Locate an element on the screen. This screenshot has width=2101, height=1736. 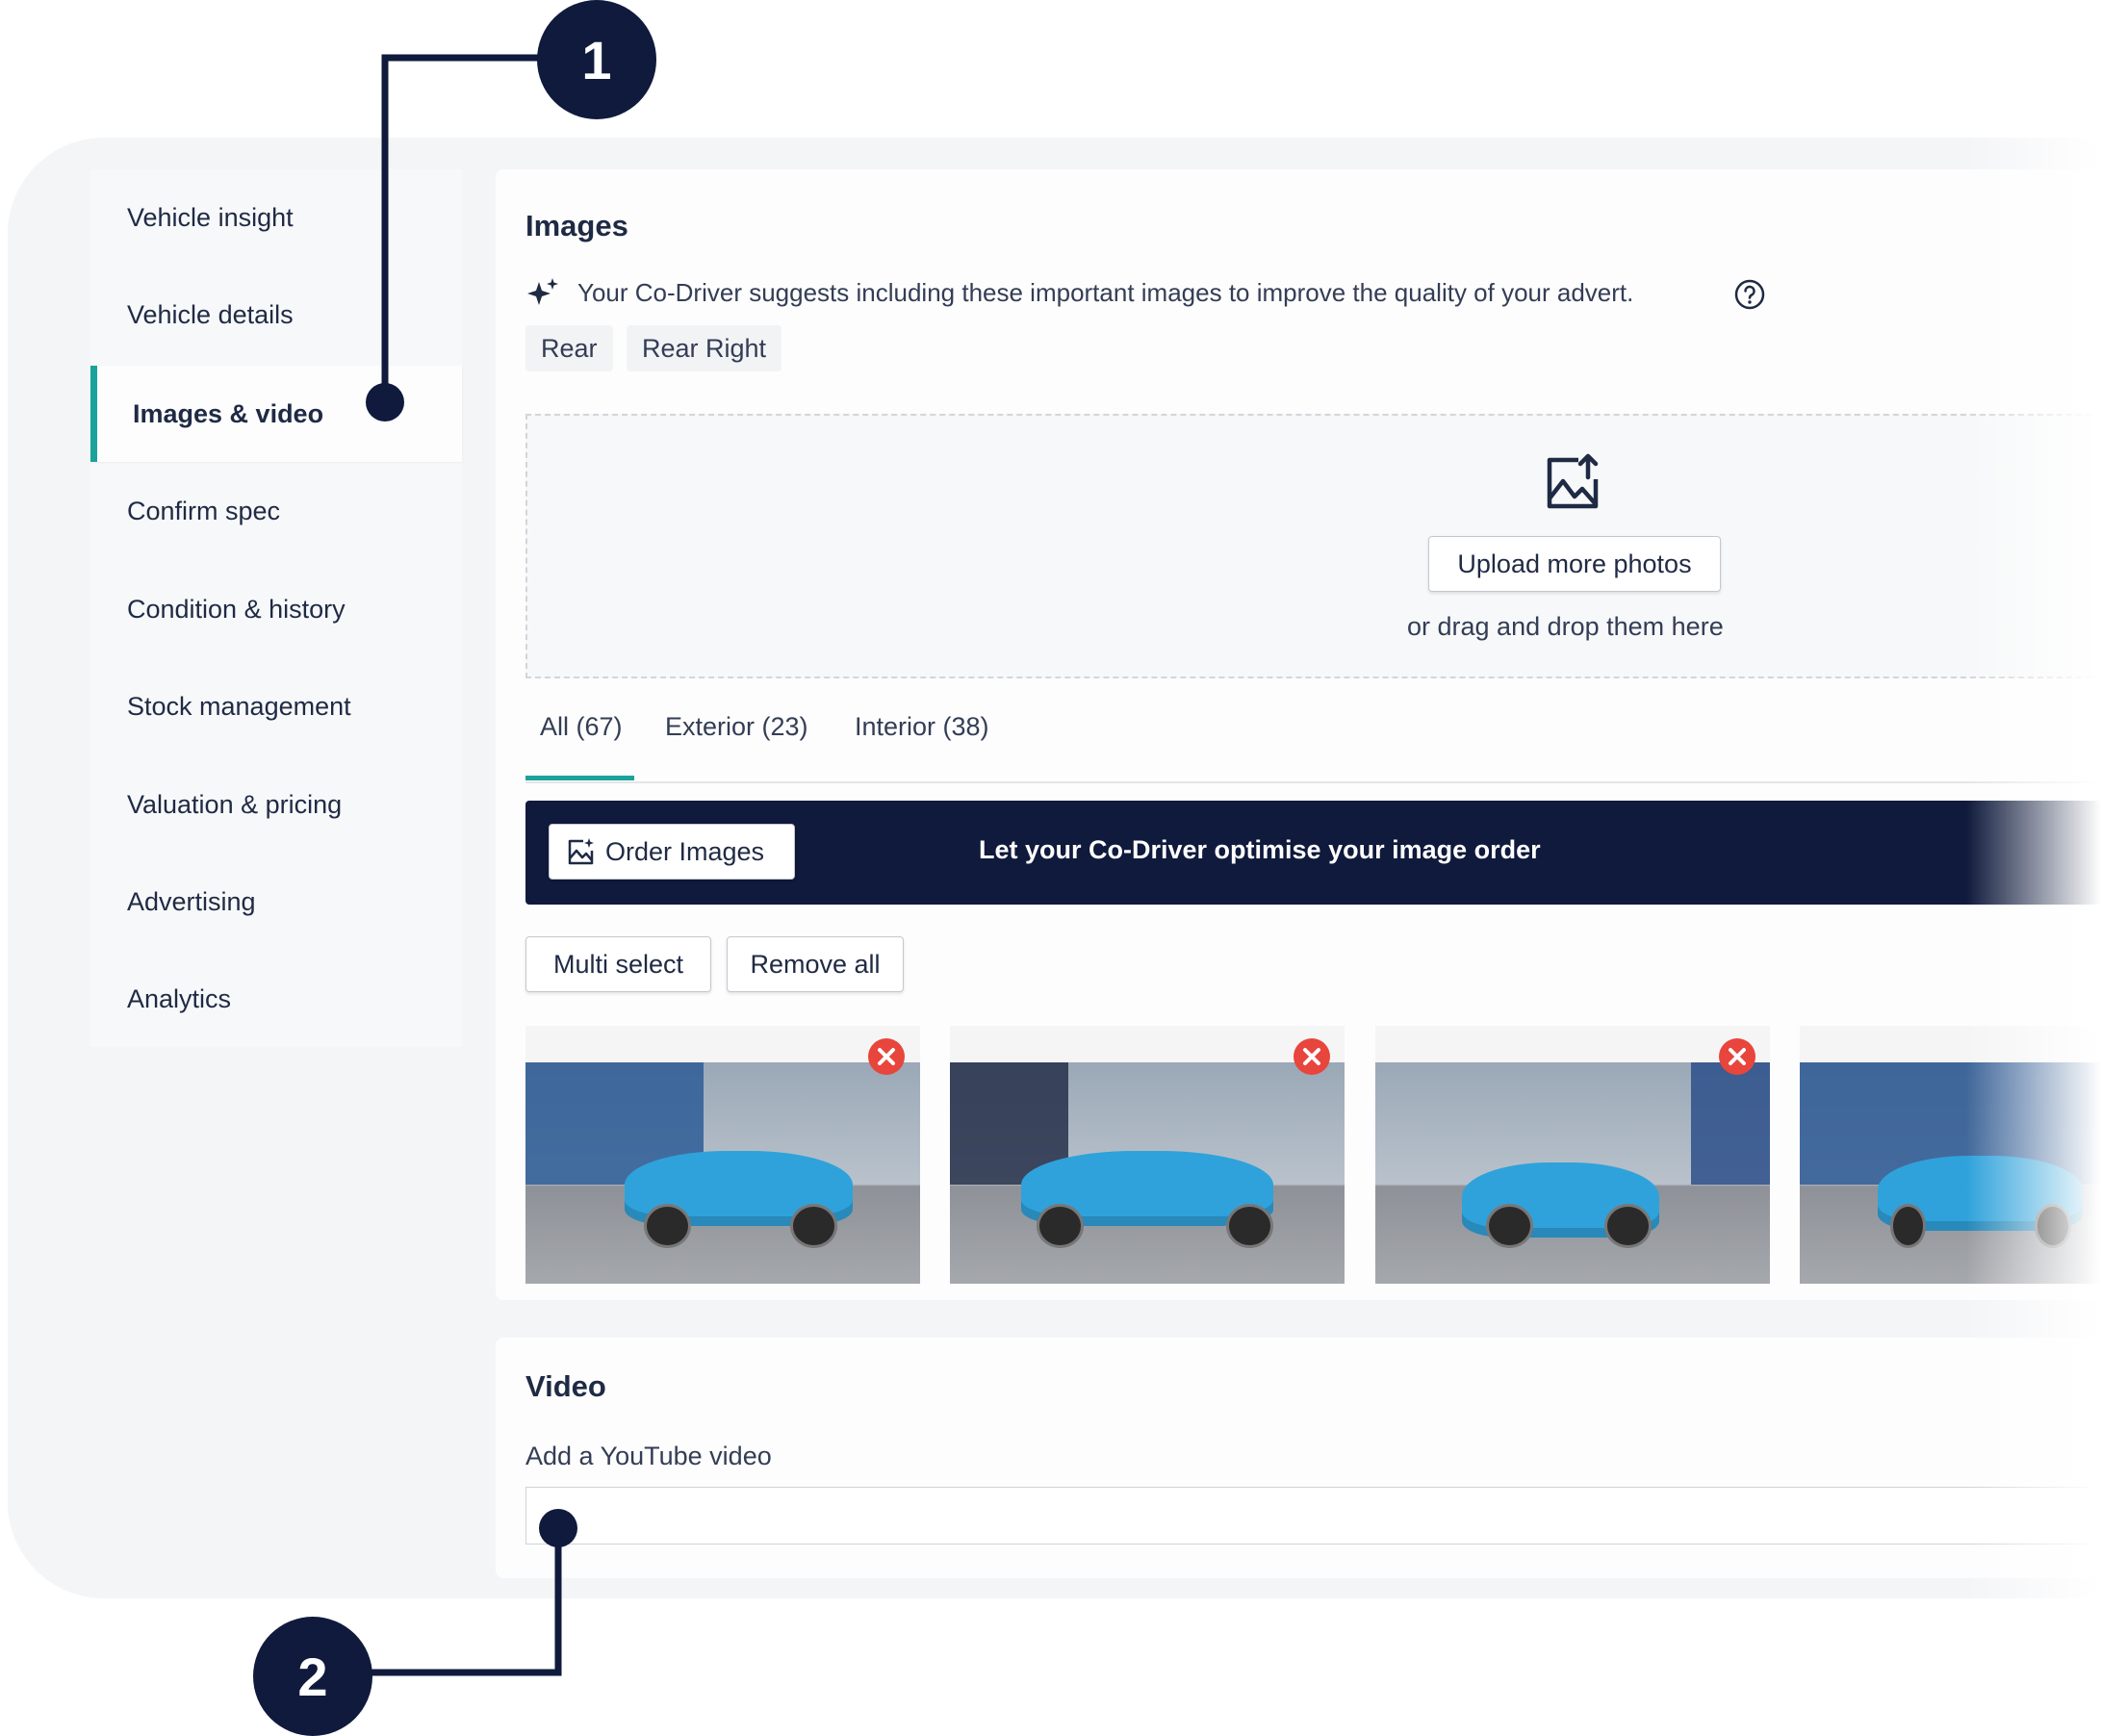
order-images-button: Order Images is located at coordinates (672, 852).